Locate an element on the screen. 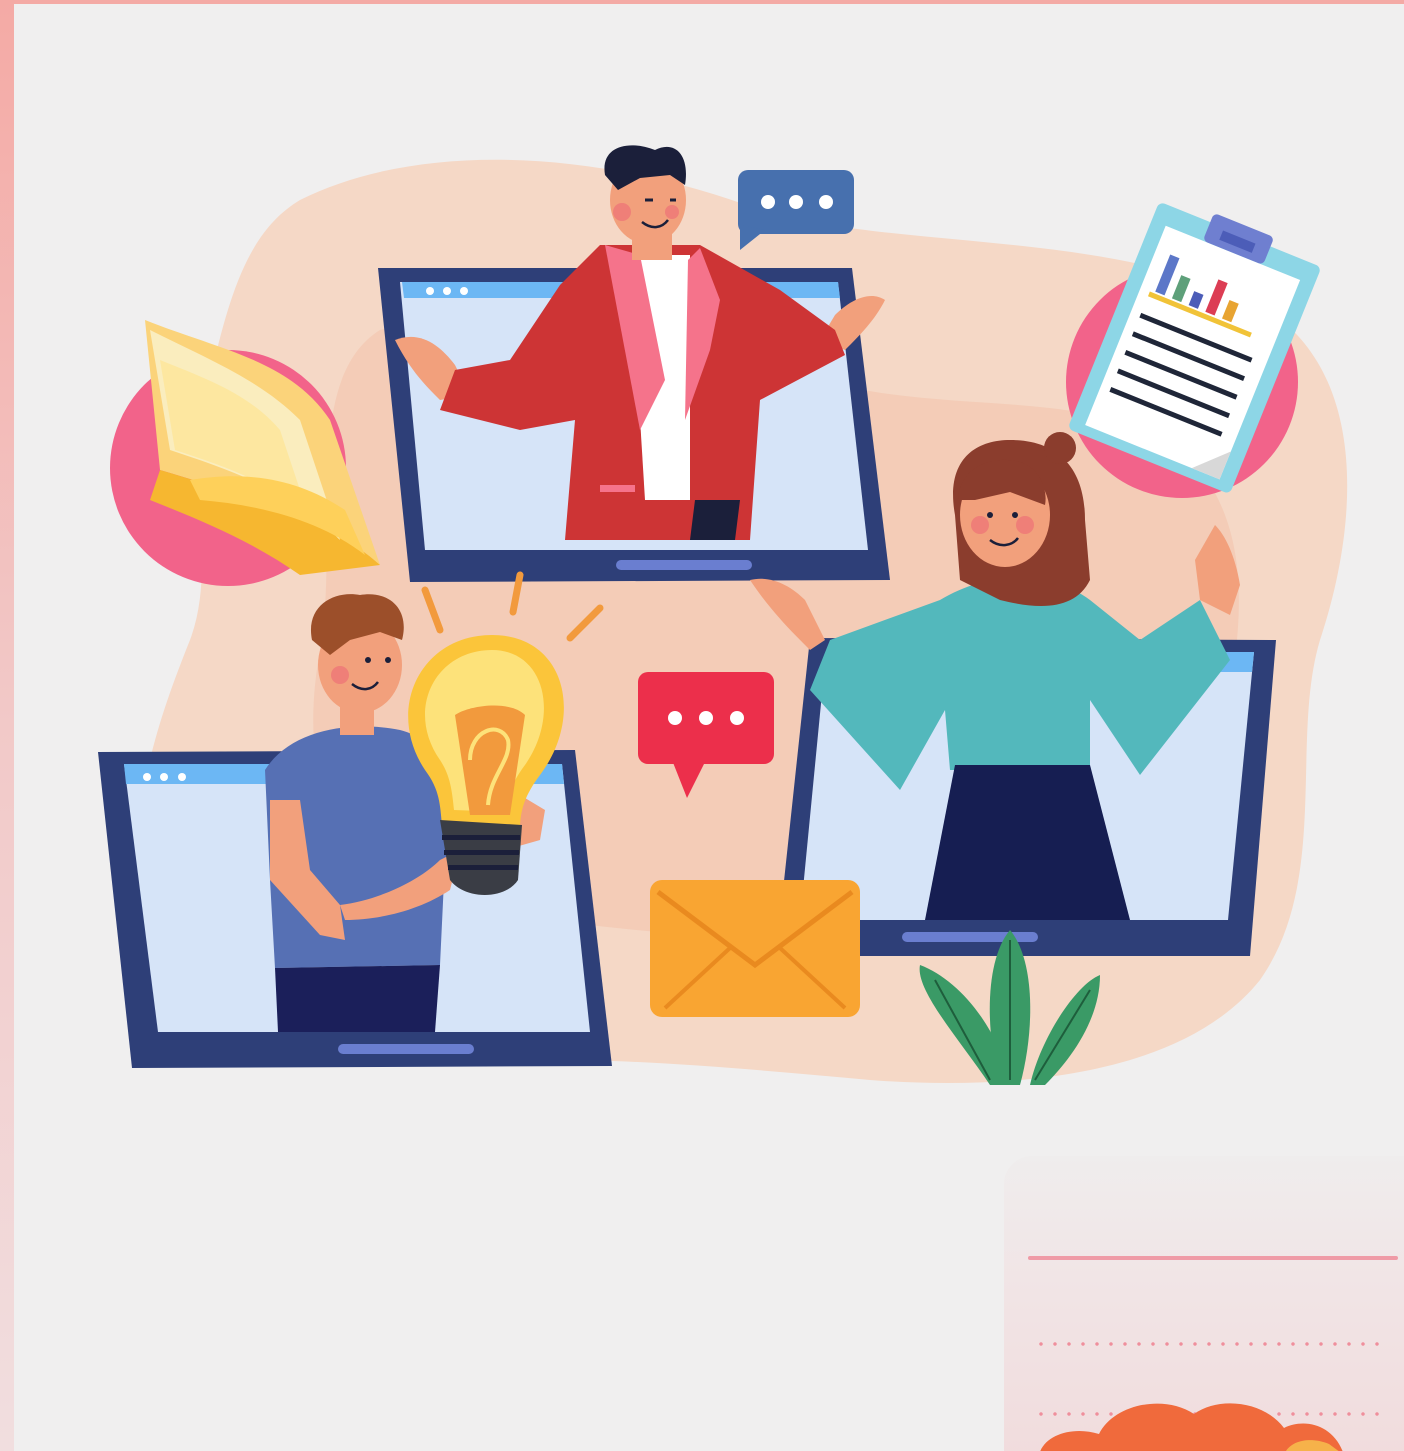 The image size is (1404, 1451). decorative-card is located at coordinates (1204, 1303).